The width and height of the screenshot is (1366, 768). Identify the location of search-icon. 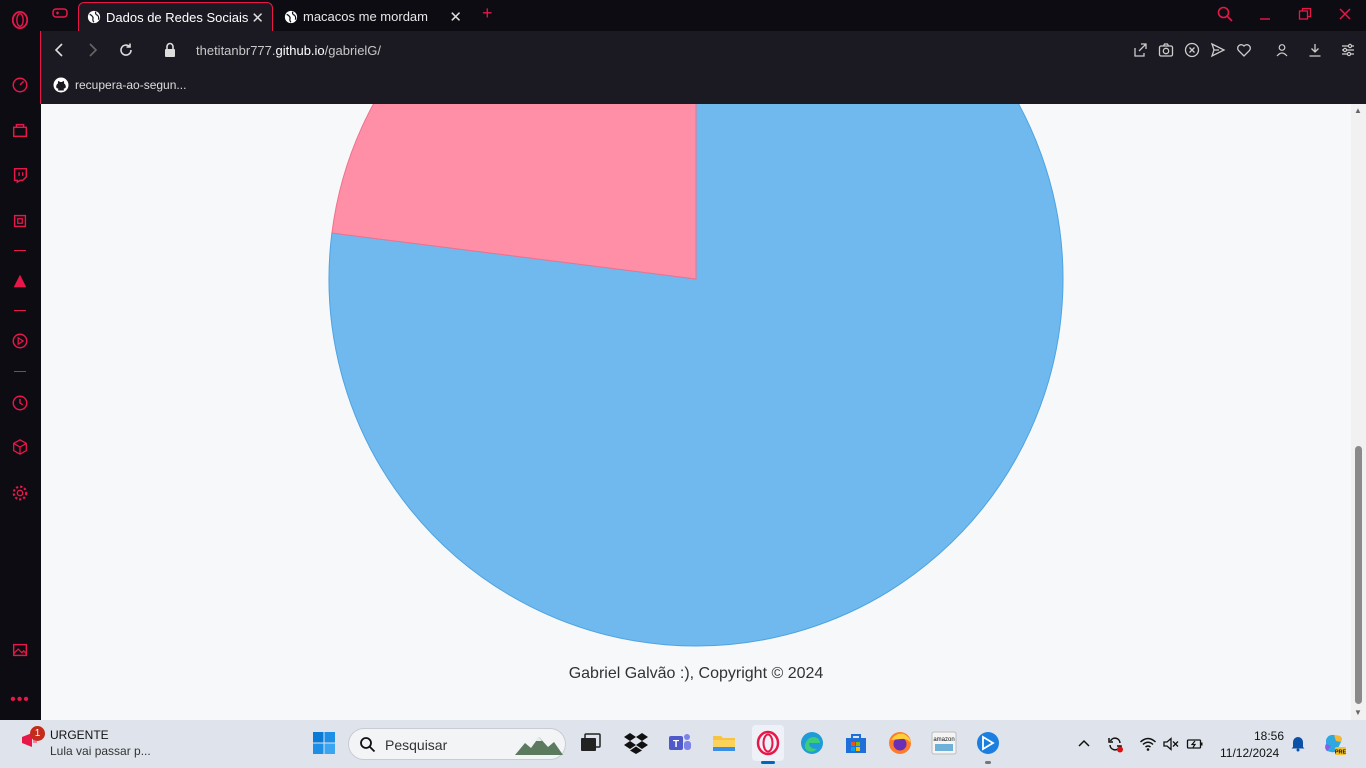
(368, 745).